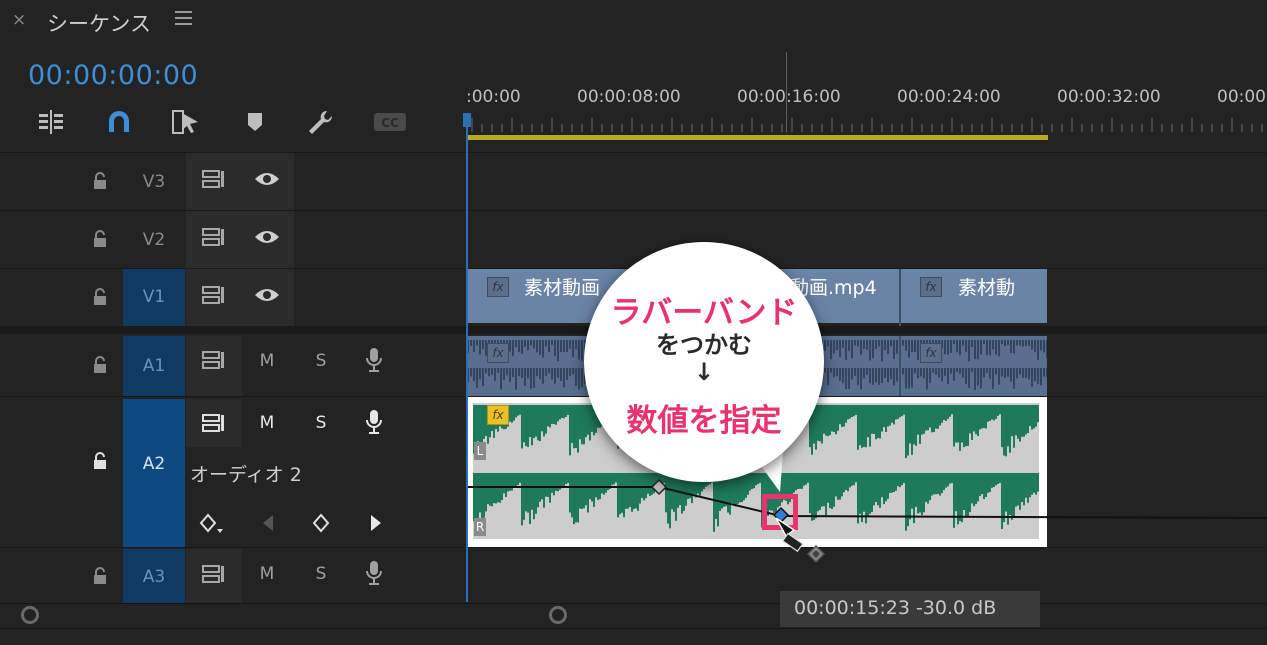 Image resolution: width=1267 pixels, height=645 pixels. I want to click on solo-button-a1: S, so click(321, 361).